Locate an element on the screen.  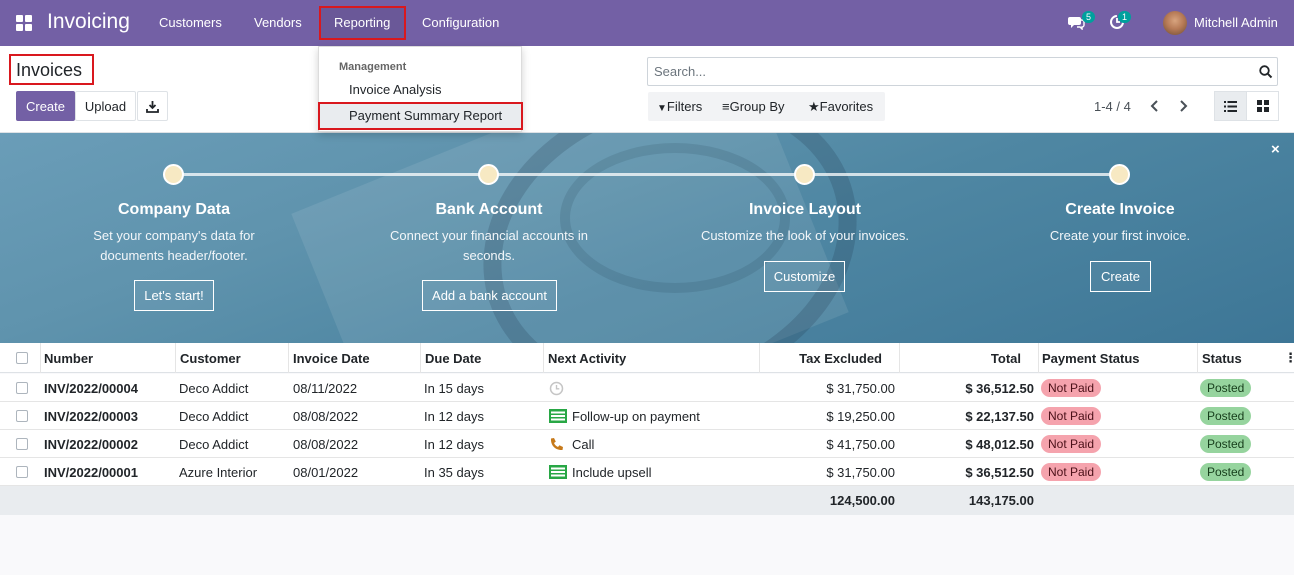
step-dot-create-invoice is located at coordinates (1119, 174).